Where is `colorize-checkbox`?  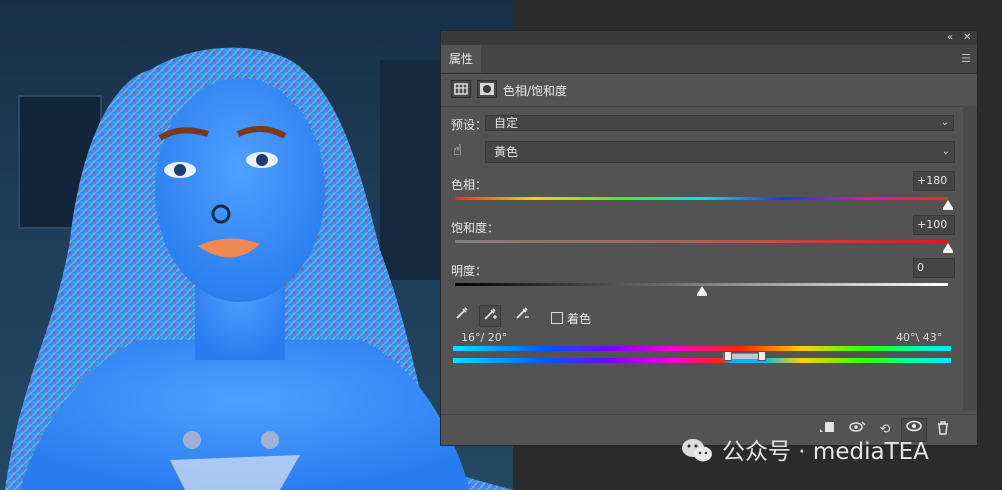 colorize-checkbox is located at coordinates (557, 318).